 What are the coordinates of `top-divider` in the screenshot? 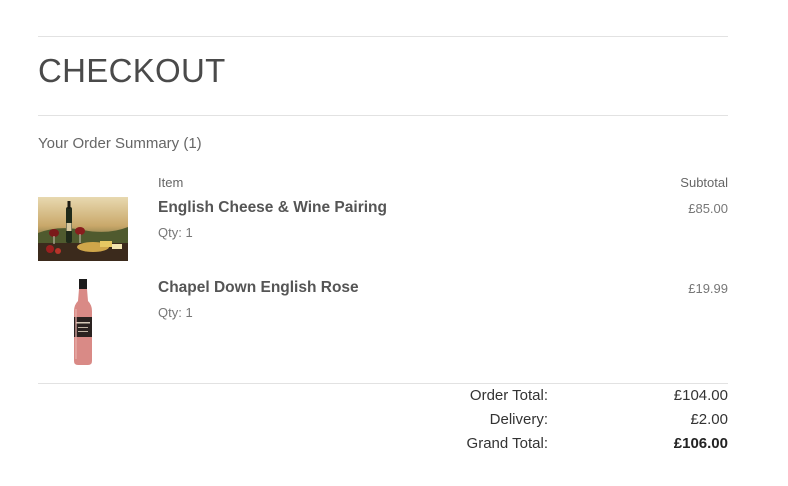 It's located at (383, 36).